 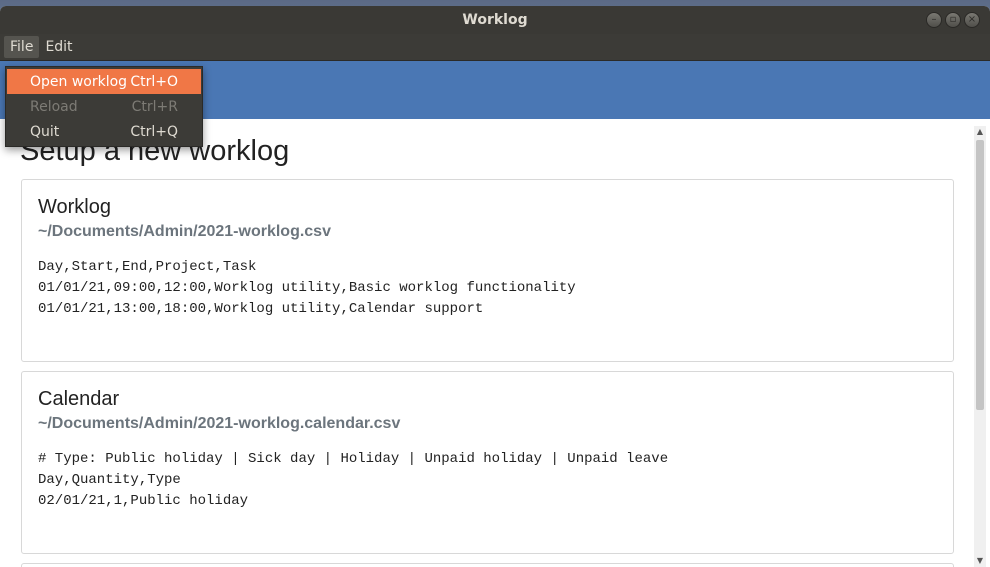 What do you see at coordinates (22, 47) in the screenshot?
I see `menu-file: File` at bounding box center [22, 47].